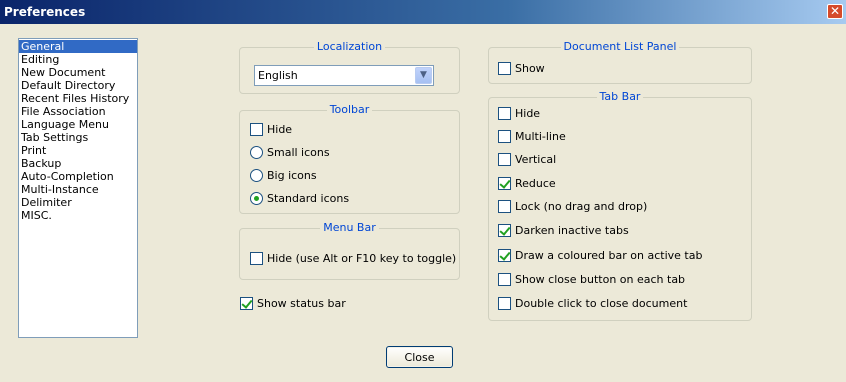 The width and height of the screenshot is (846, 382). Describe the element at coordinates (362, 258) in the screenshot. I see `menu-bar-hide-label: Hide (use Alt or F10 key to toggle)` at that location.